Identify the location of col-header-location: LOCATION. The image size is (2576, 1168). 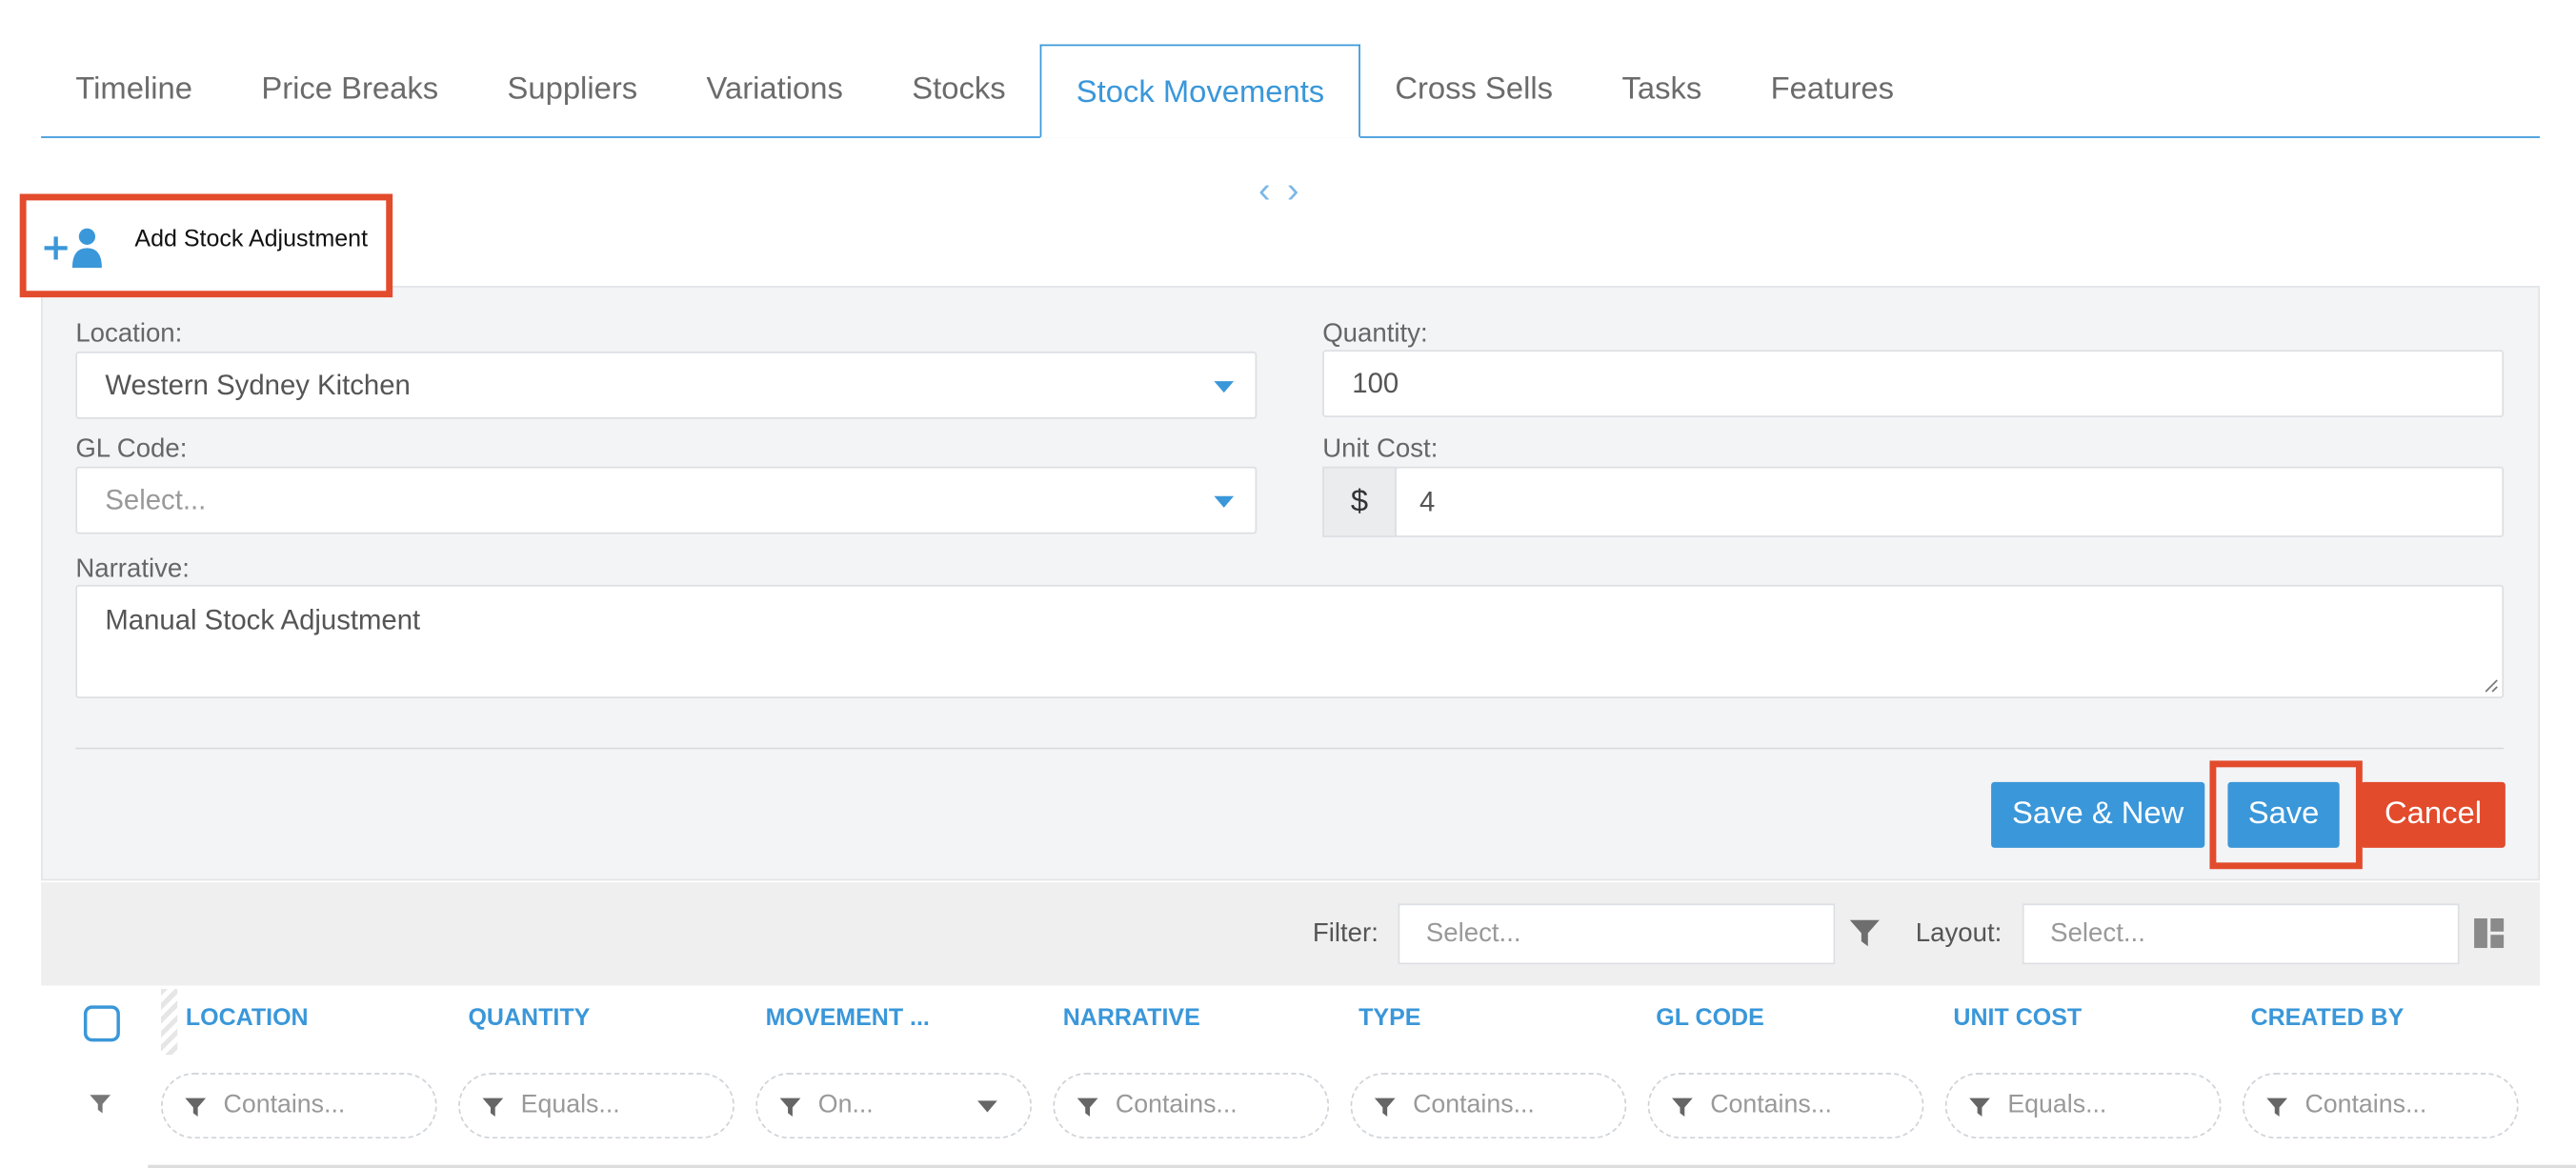
(248, 1018).